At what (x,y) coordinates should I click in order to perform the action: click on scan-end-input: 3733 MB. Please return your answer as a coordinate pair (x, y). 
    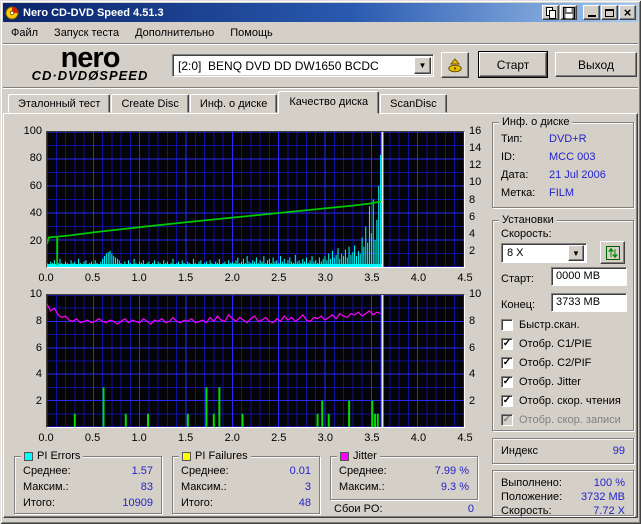
    Looking at the image, I should click on (589, 302).